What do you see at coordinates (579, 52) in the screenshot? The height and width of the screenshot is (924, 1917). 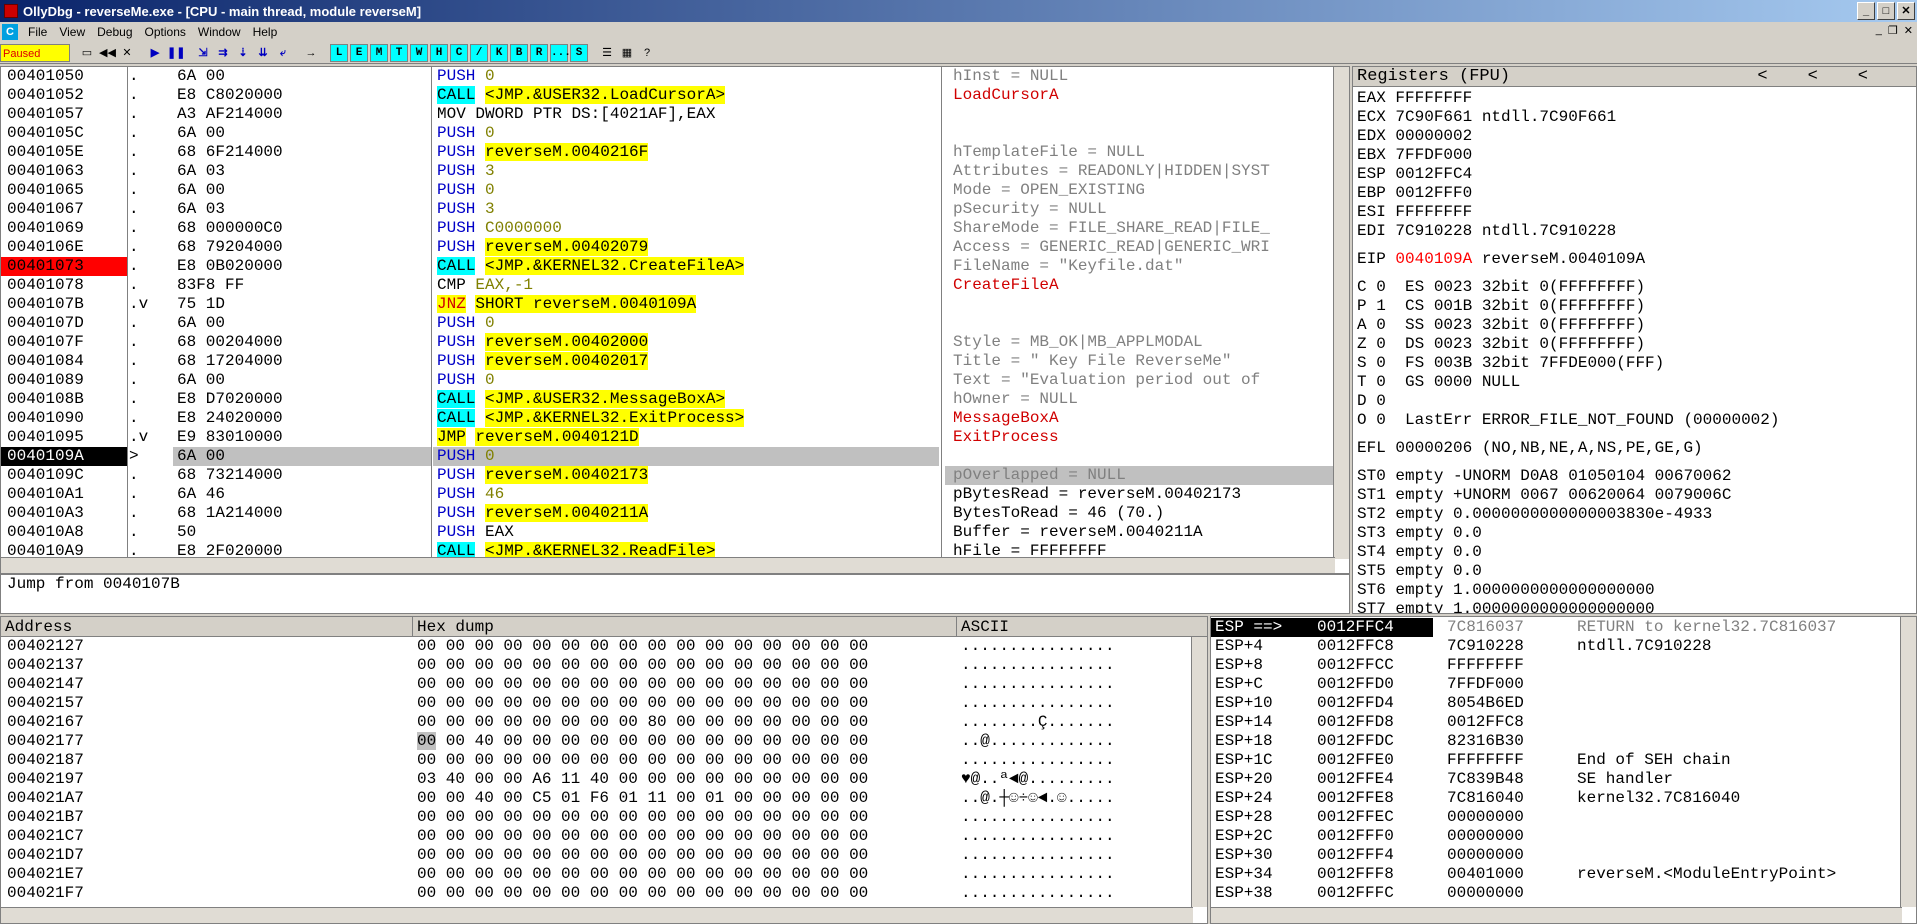 I see `source-window-button: S` at bounding box center [579, 52].